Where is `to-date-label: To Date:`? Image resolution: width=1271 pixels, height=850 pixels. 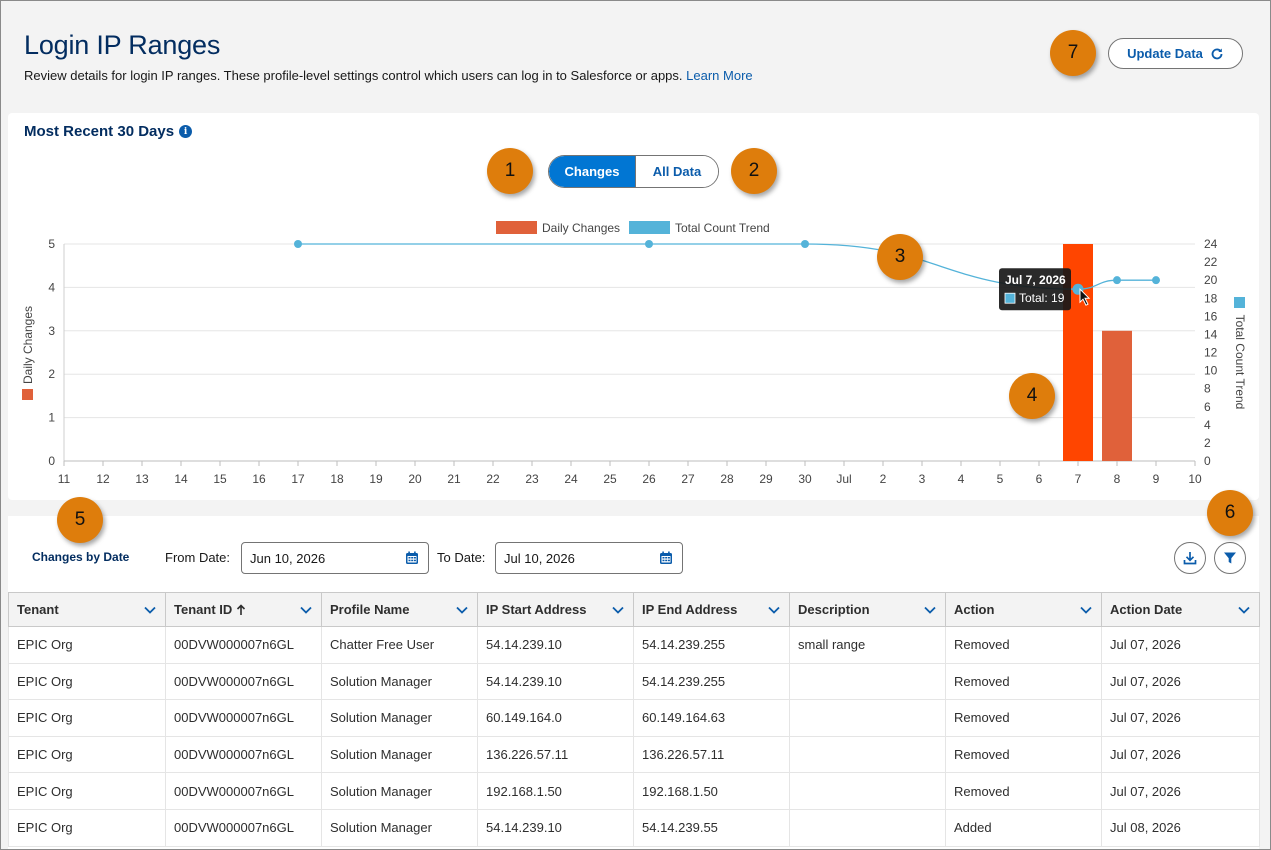 to-date-label: To Date: is located at coordinates (461, 557).